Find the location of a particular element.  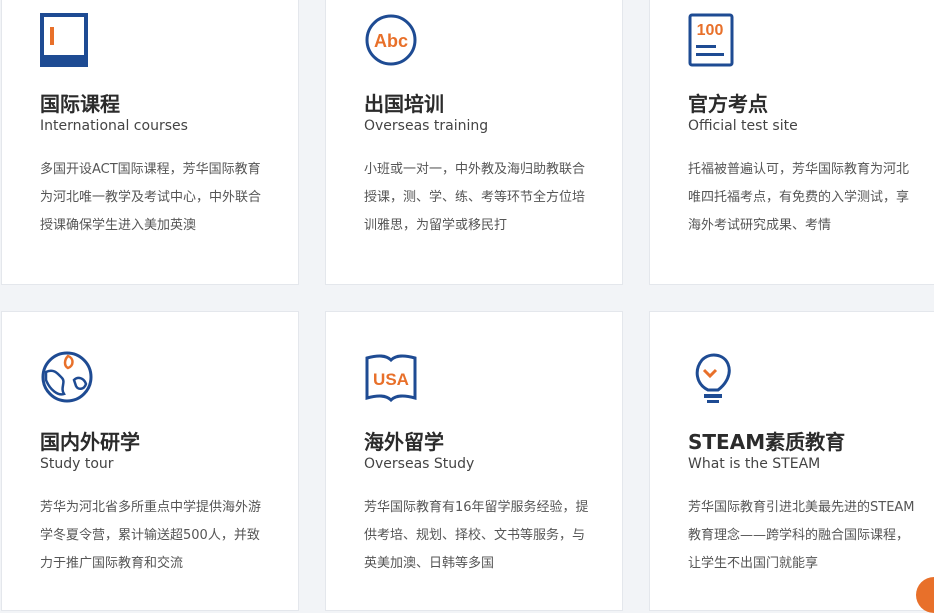

abc-icon-text: Abc is located at coordinates (391, 41).